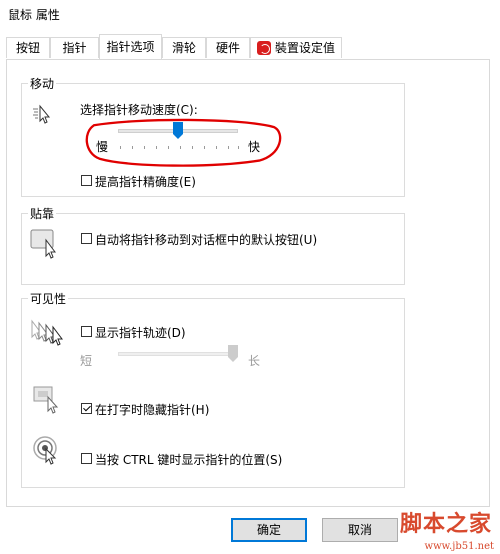  Describe the element at coordinates (145, 181) in the screenshot. I see `precision-label: 提高指针精确度(E)` at that location.